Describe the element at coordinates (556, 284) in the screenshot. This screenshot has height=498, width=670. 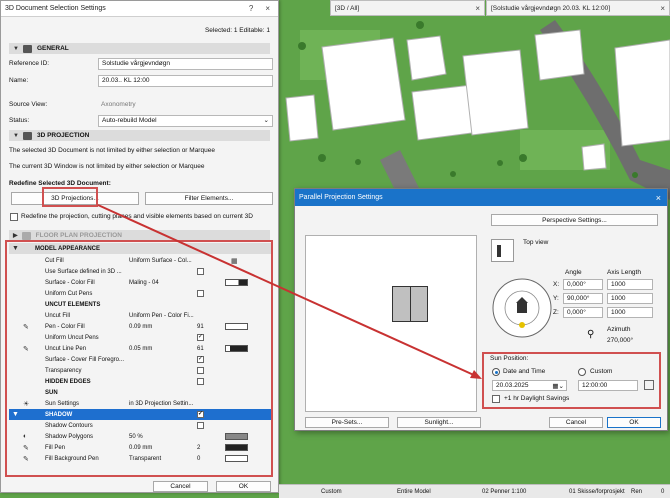
I see `x-label: X:` at that location.